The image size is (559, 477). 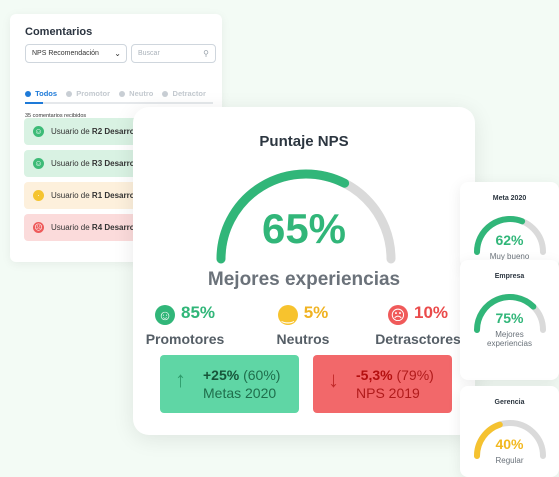 I want to click on nps-select: NPS Recomendación ⌄, so click(x=76, y=53).